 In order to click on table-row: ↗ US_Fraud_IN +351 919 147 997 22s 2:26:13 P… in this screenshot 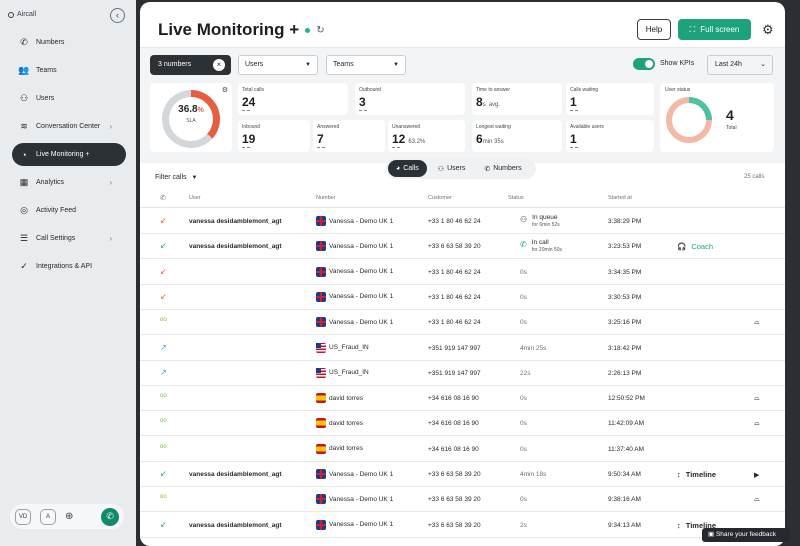, I will do `click(462, 373)`.